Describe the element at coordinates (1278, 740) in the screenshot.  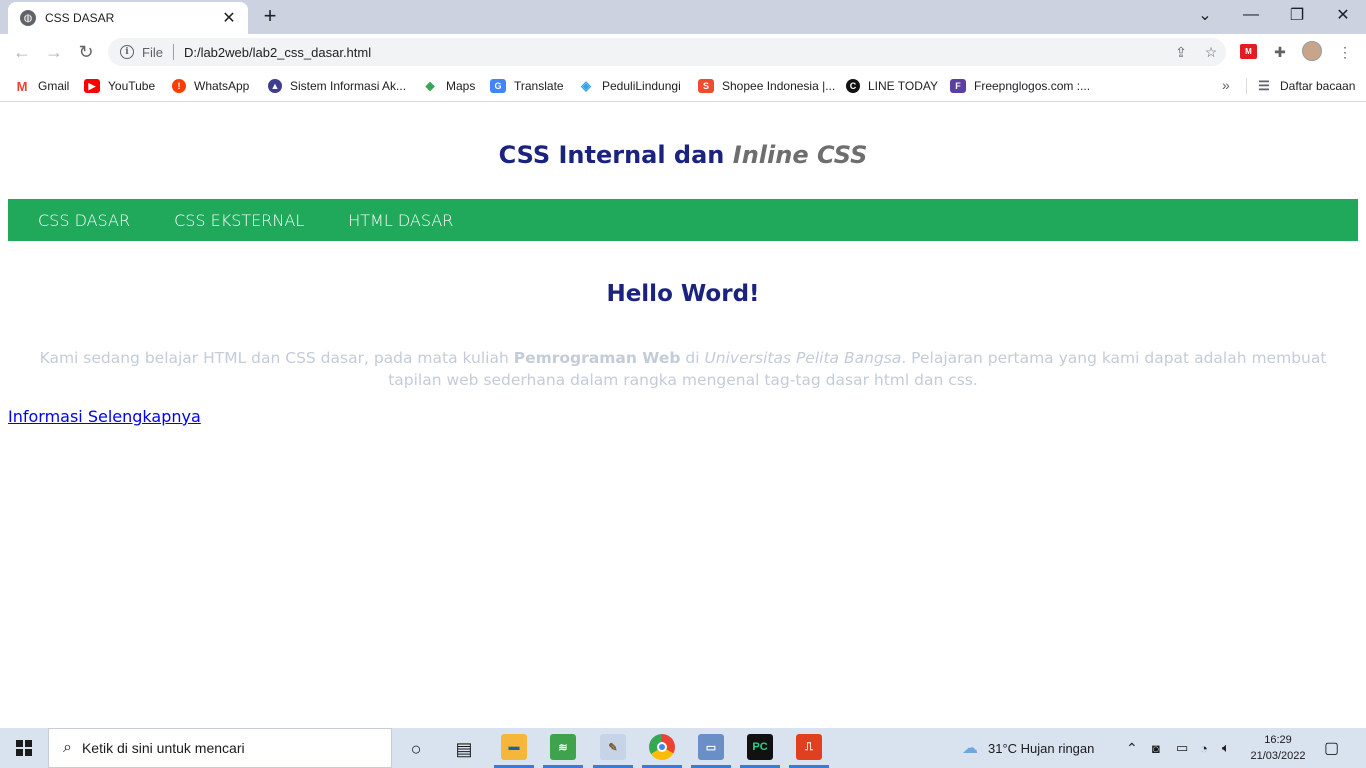
I see `clock-time: 16:29` at that location.